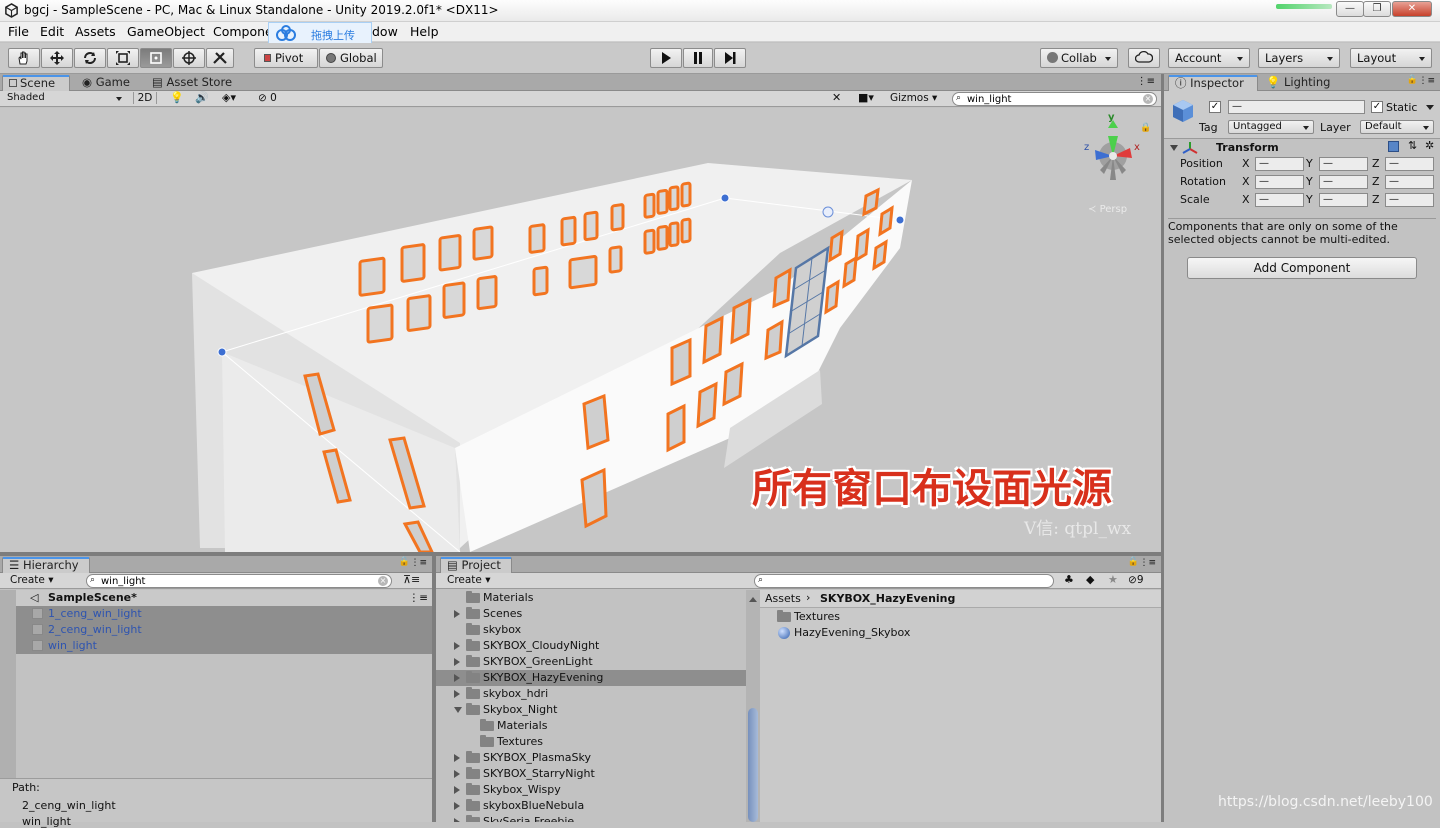 Image resolution: width=1440 pixels, height=828 pixels. What do you see at coordinates (1391, 58) in the screenshot?
I see `layout-dropdown: Layout` at bounding box center [1391, 58].